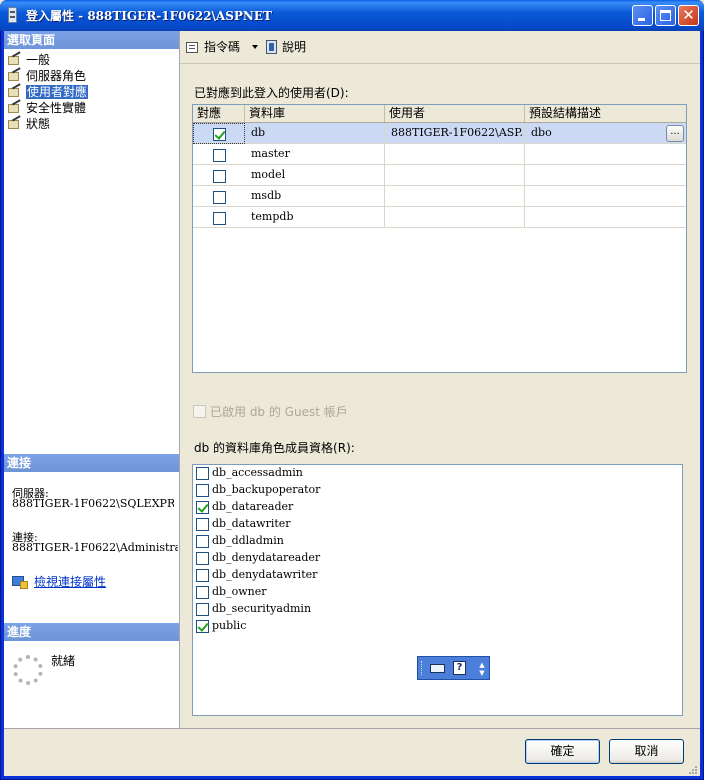 This screenshot has height=780, width=704. What do you see at coordinates (437, 668) in the screenshot?
I see `keyboard-icon` at bounding box center [437, 668].